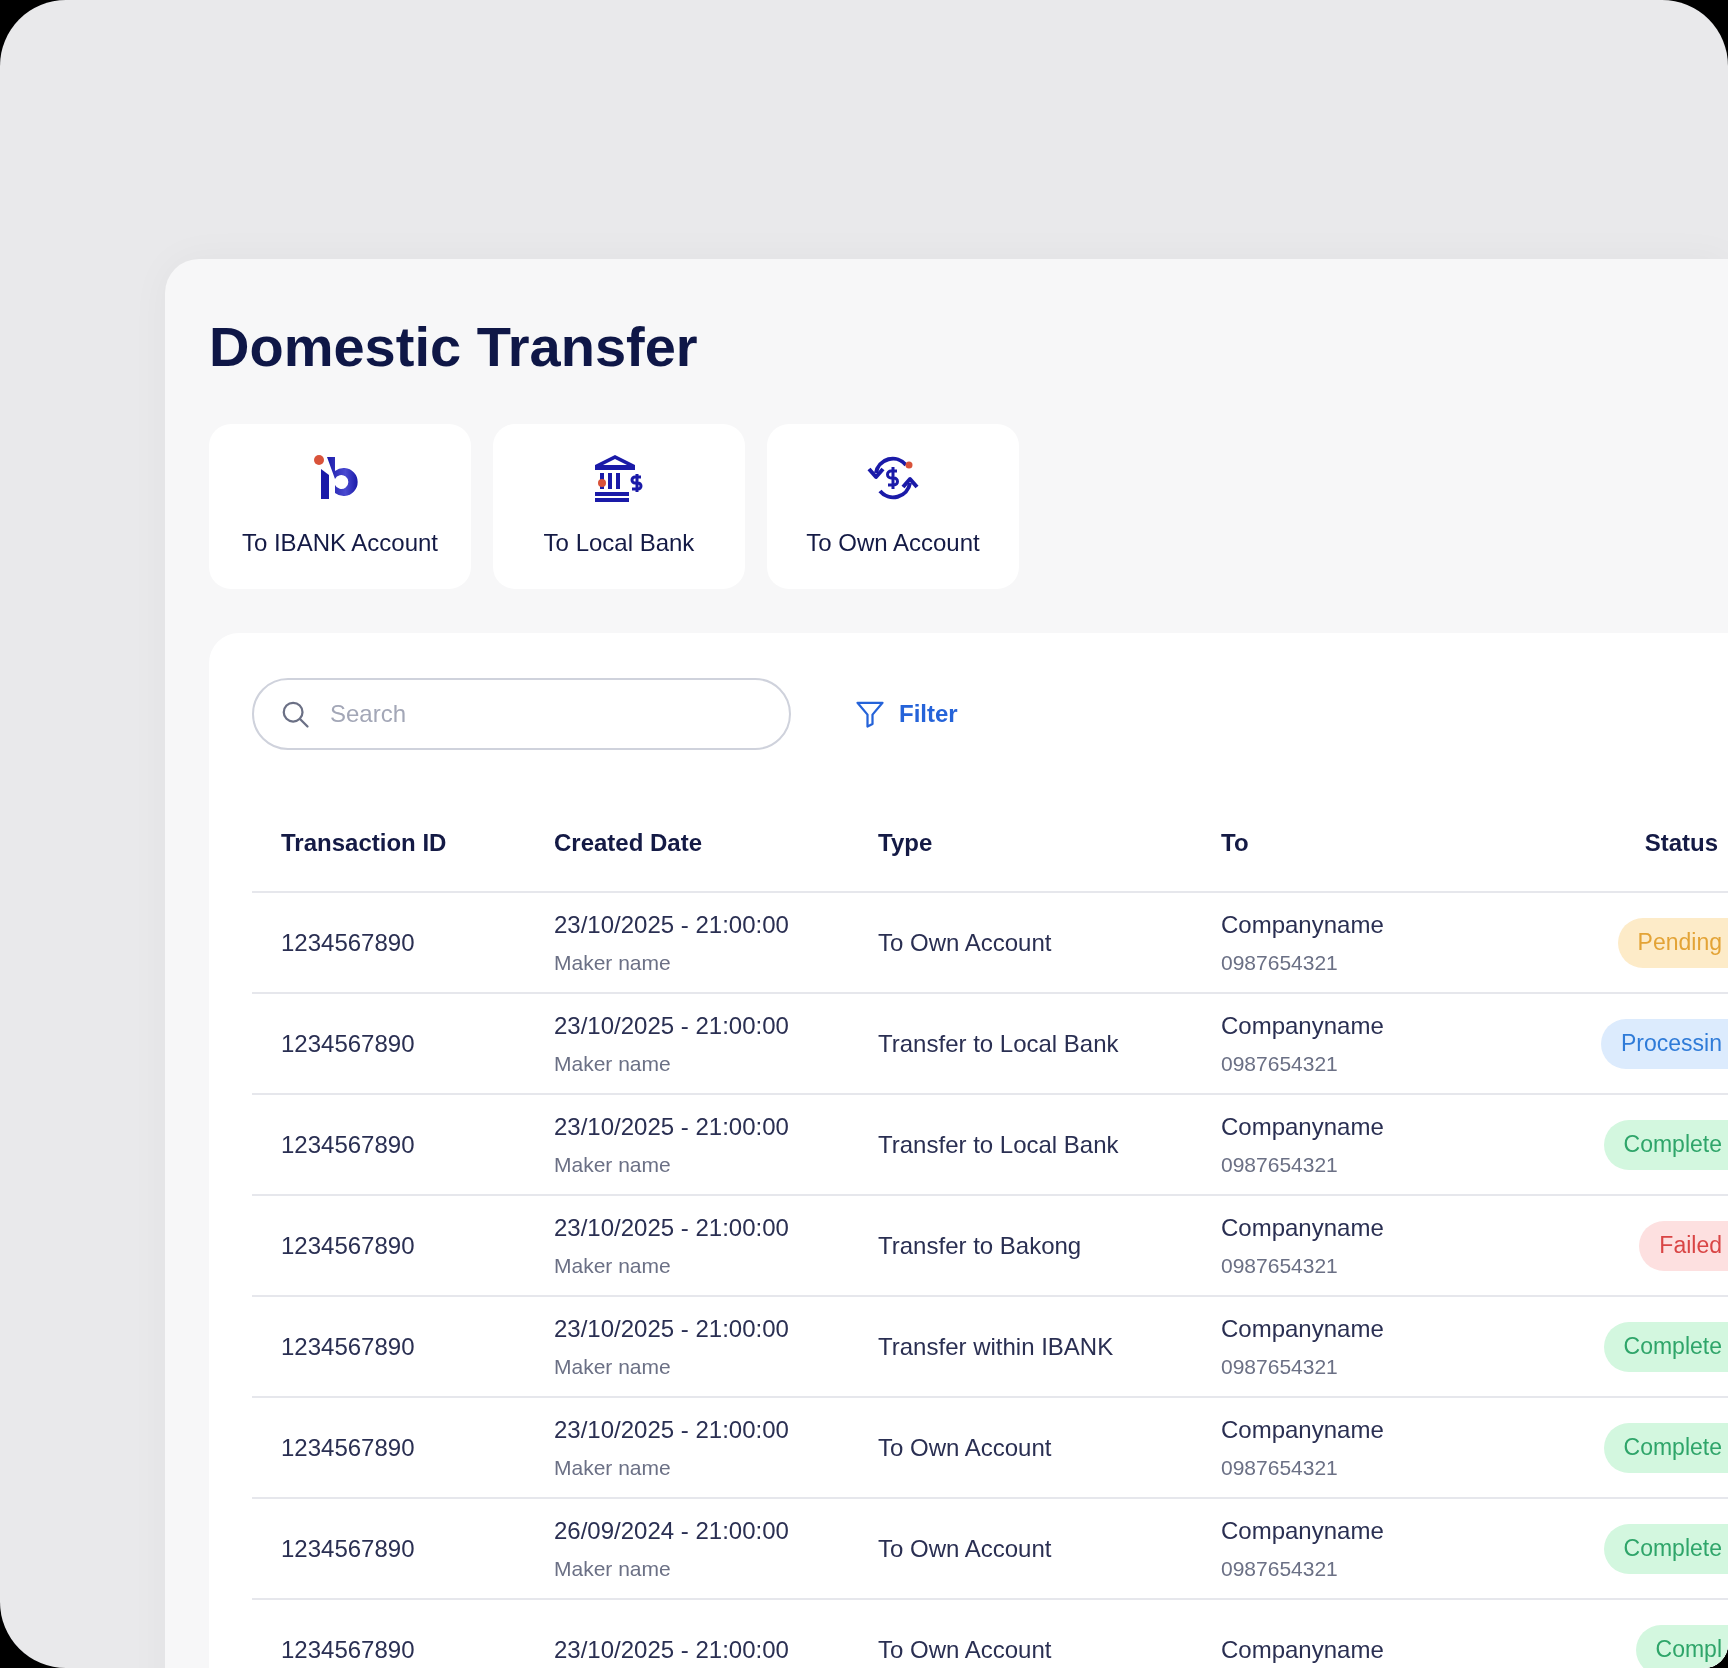 This screenshot has height=1668, width=1728. I want to click on filter-icon, so click(870, 714).